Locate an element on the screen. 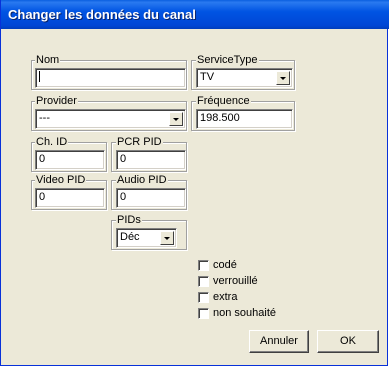 This screenshot has width=392, height=369. non-souhaite-checkbox is located at coordinates (203, 313).